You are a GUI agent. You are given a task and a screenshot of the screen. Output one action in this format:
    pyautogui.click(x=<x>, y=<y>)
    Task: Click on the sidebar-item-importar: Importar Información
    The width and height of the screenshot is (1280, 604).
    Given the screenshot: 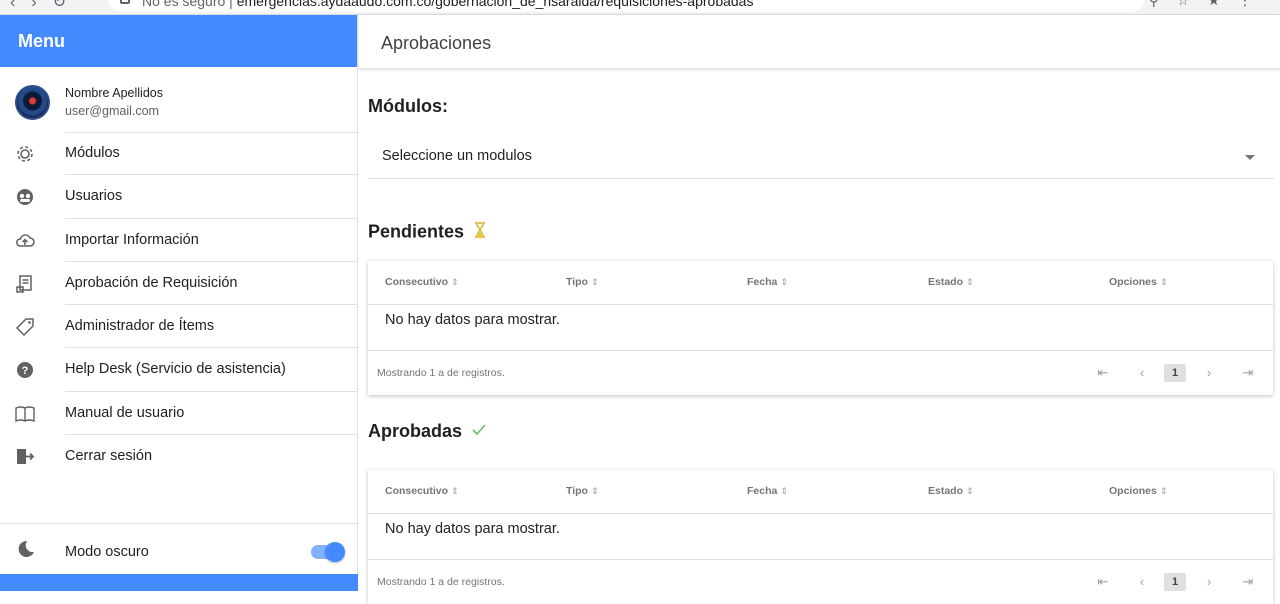 What is the action you would take?
    pyautogui.click(x=179, y=240)
    